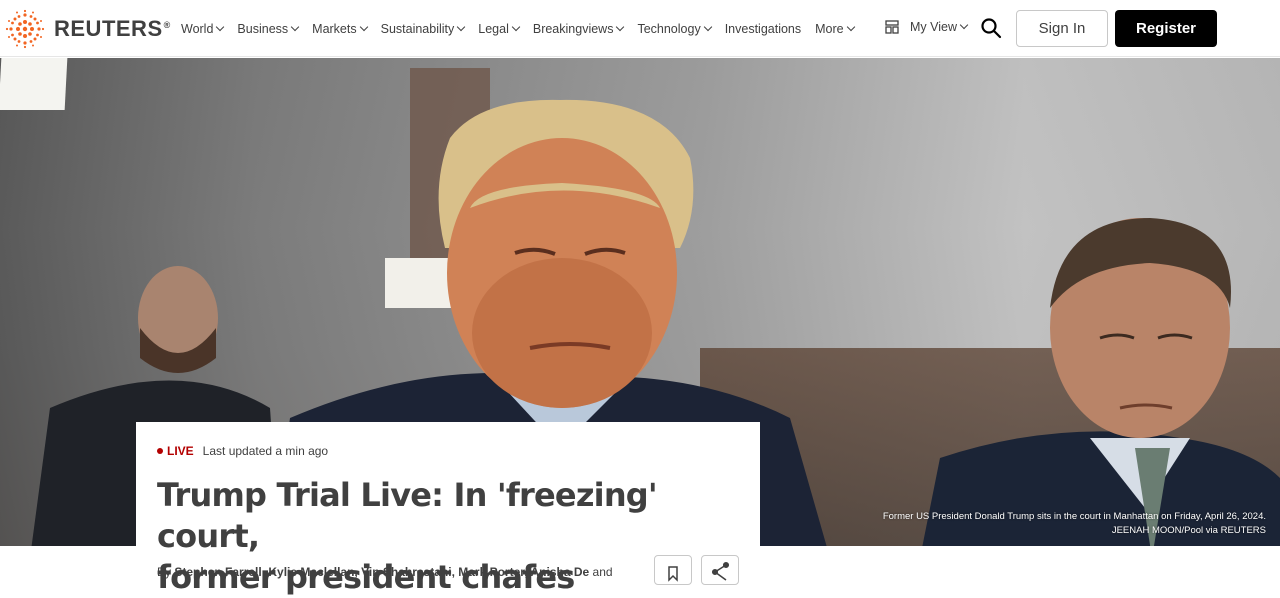 Image resolution: width=1280 pixels, height=598 pixels. Describe the element at coordinates (423, 29) in the screenshot. I see `menu-item-sustainability: Sustainability` at that location.